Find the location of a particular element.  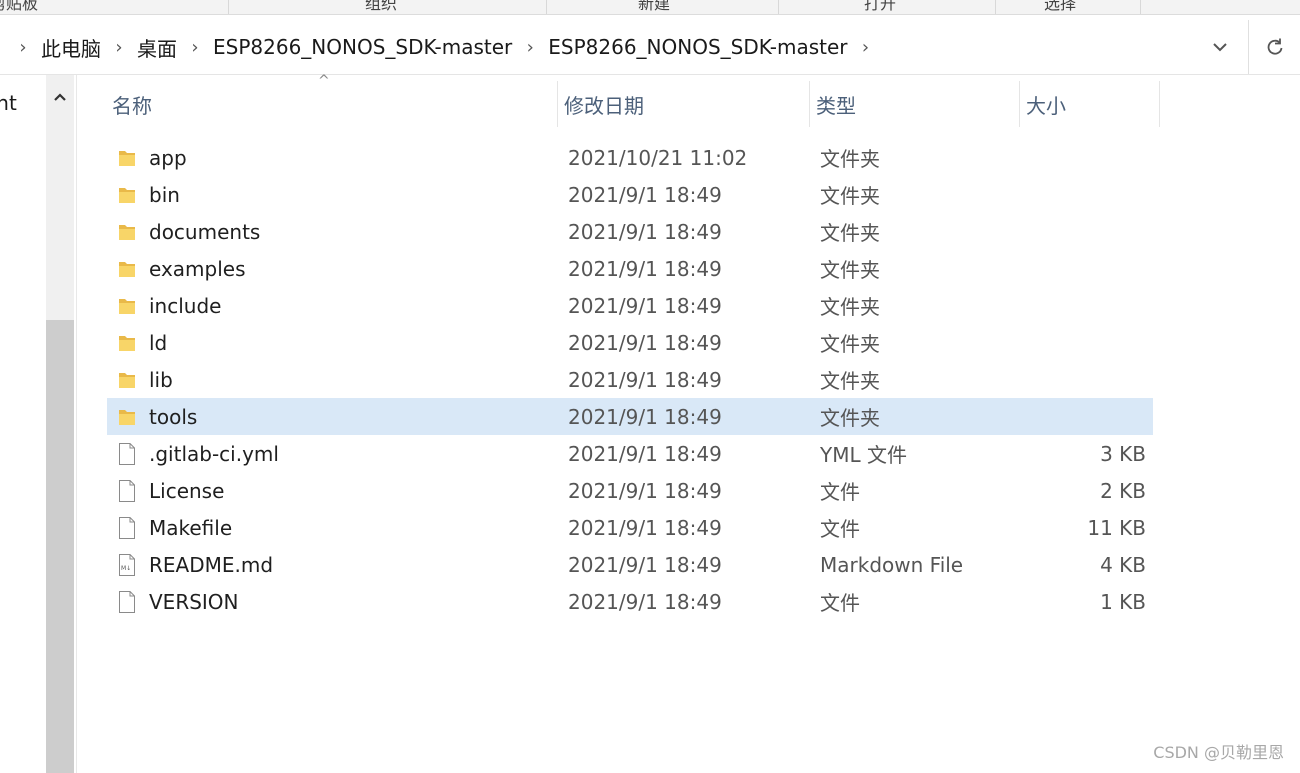

column-header-type: 类型 is located at coordinates (915, 104).